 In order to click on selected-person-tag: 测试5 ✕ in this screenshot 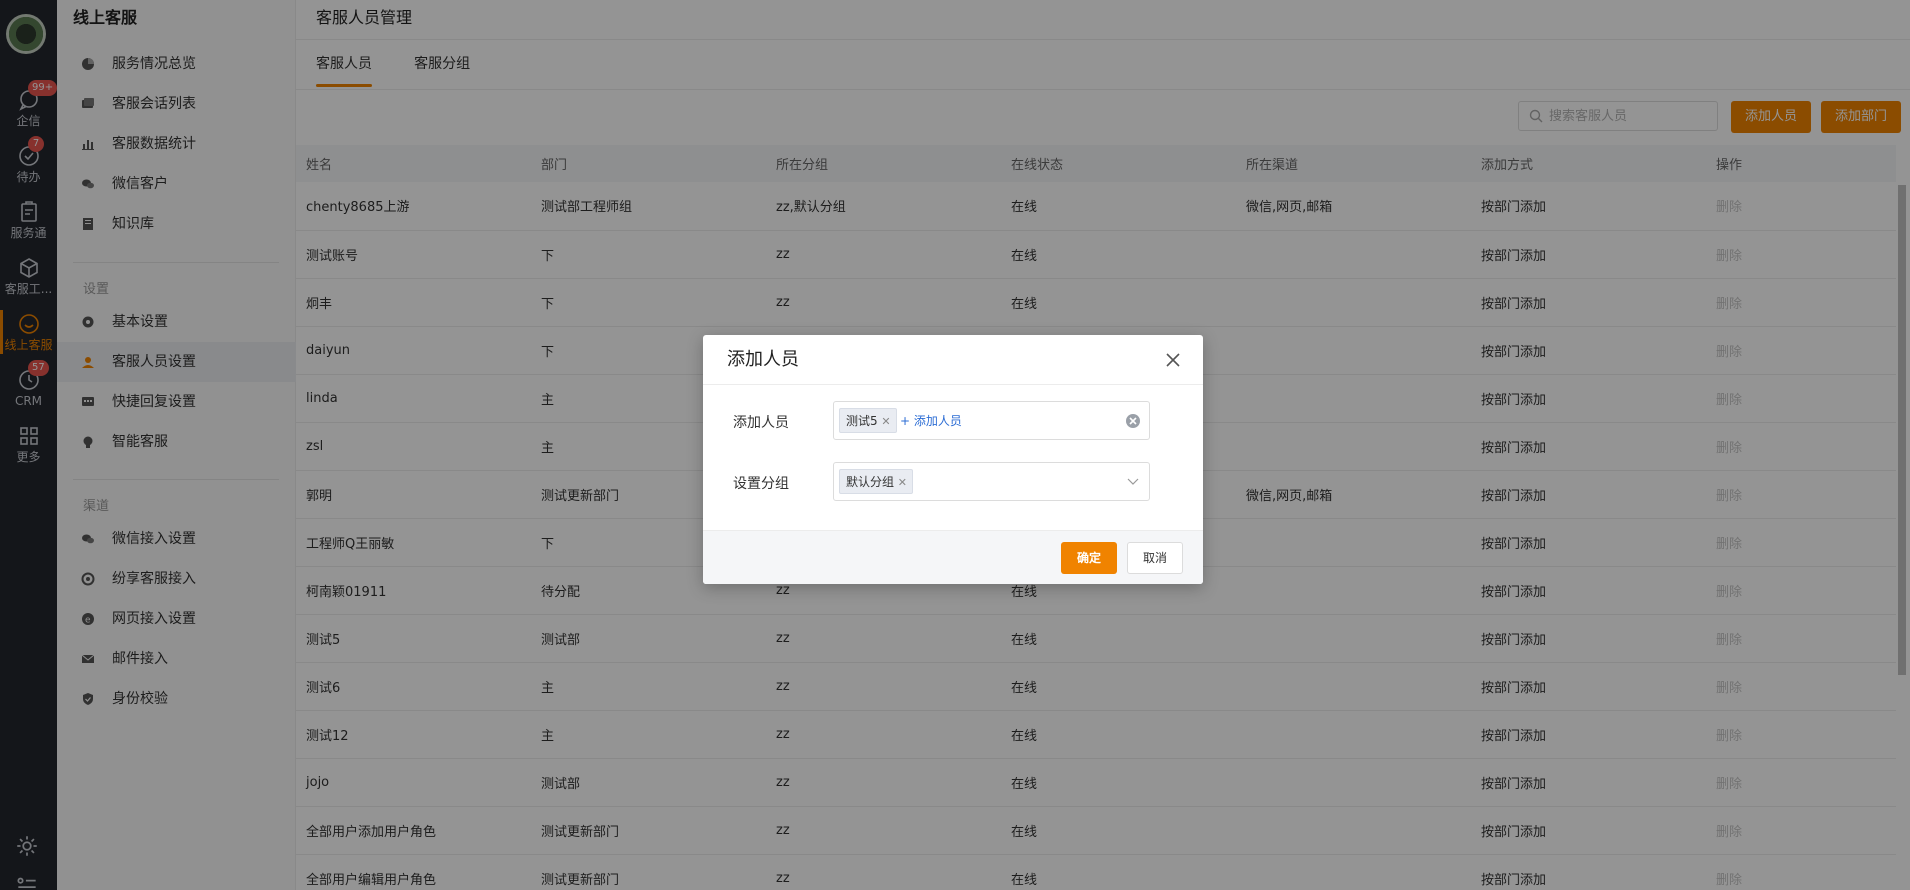, I will do `click(868, 420)`.